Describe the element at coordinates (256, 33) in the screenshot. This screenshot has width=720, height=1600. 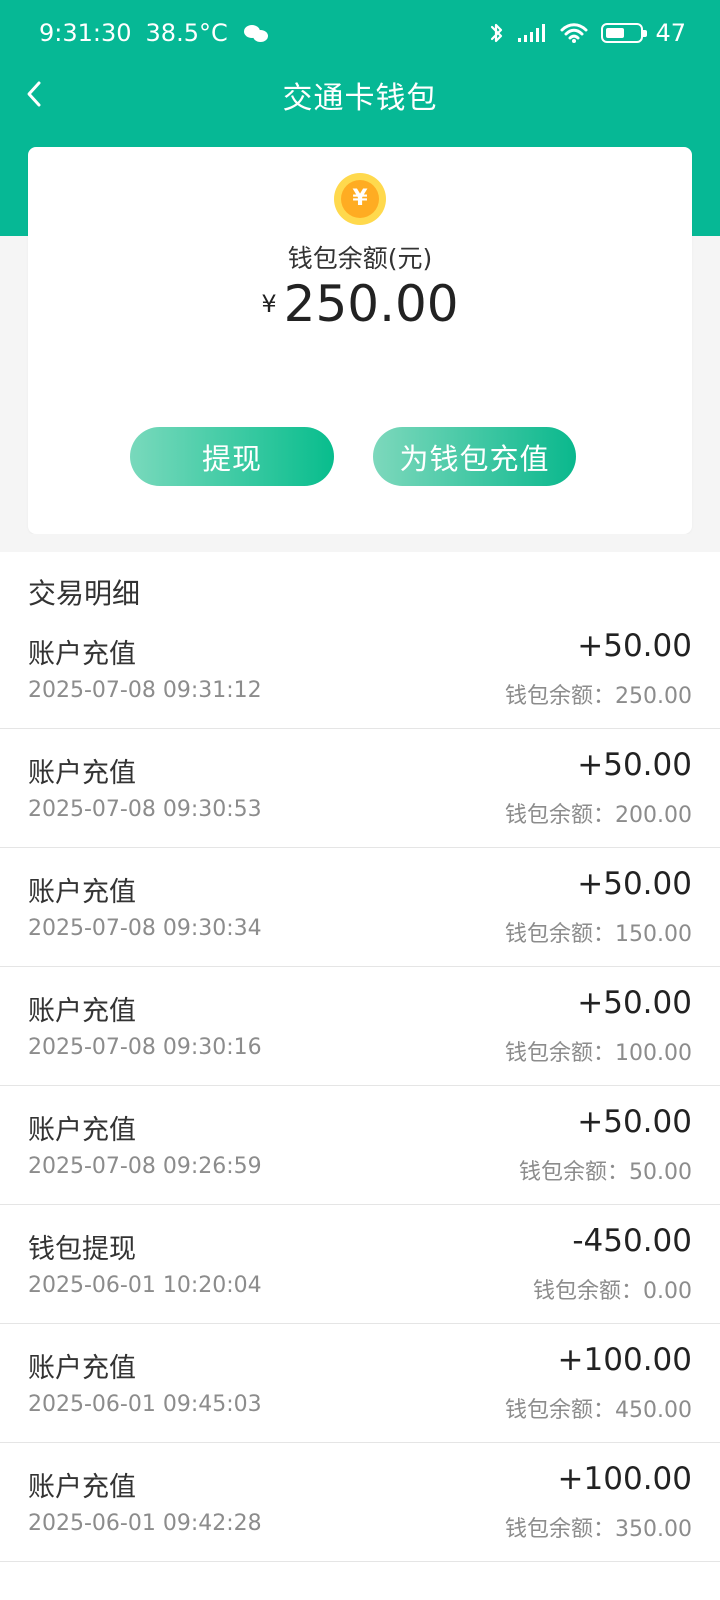
I see `wechat-icon` at that location.